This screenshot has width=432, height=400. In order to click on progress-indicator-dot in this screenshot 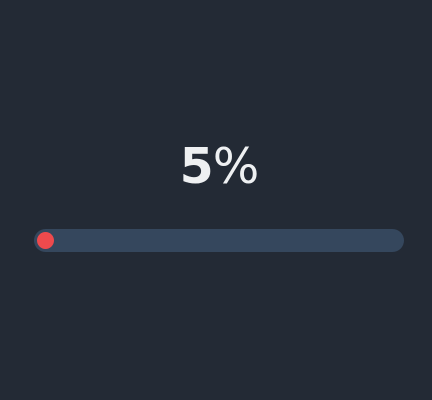, I will do `click(45, 240)`.